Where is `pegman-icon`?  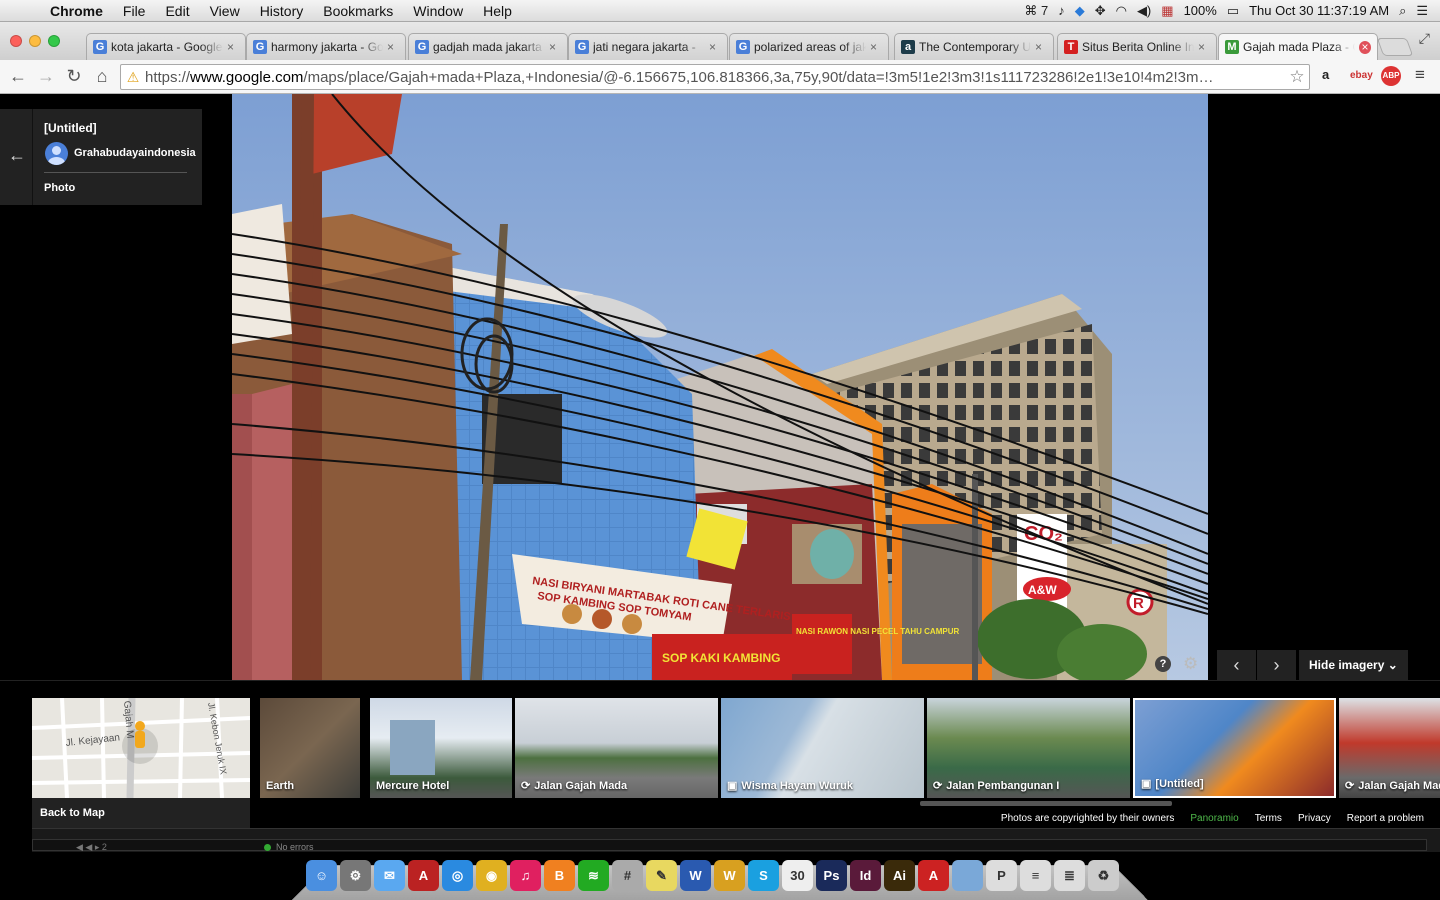 pegman-icon is located at coordinates (140, 726).